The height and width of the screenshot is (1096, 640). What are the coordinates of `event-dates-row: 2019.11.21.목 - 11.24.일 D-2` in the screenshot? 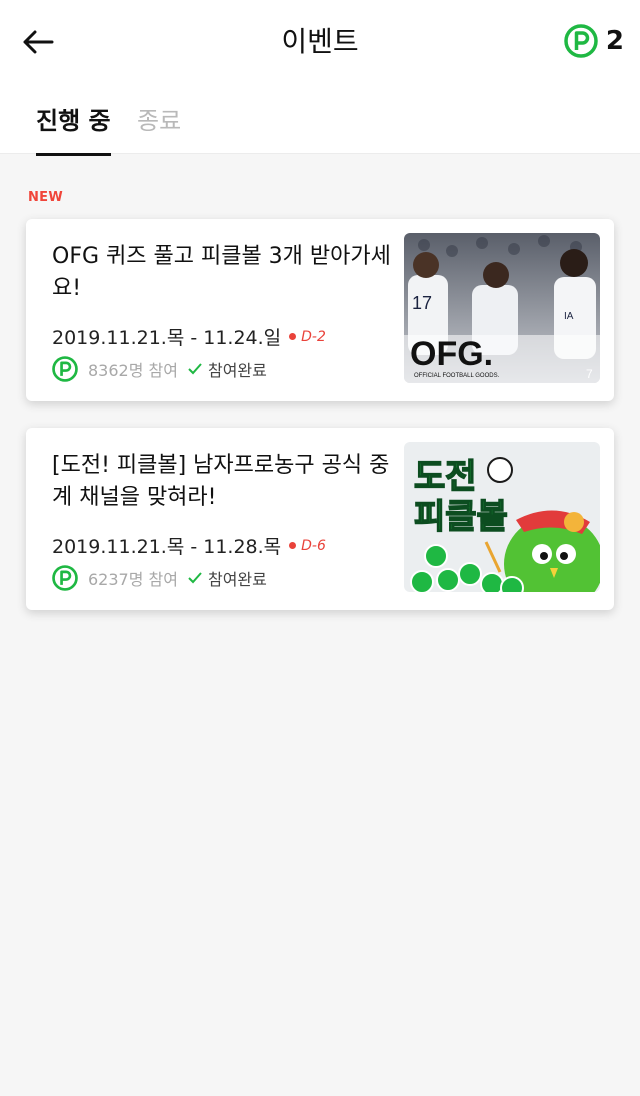 It's located at (189, 336).